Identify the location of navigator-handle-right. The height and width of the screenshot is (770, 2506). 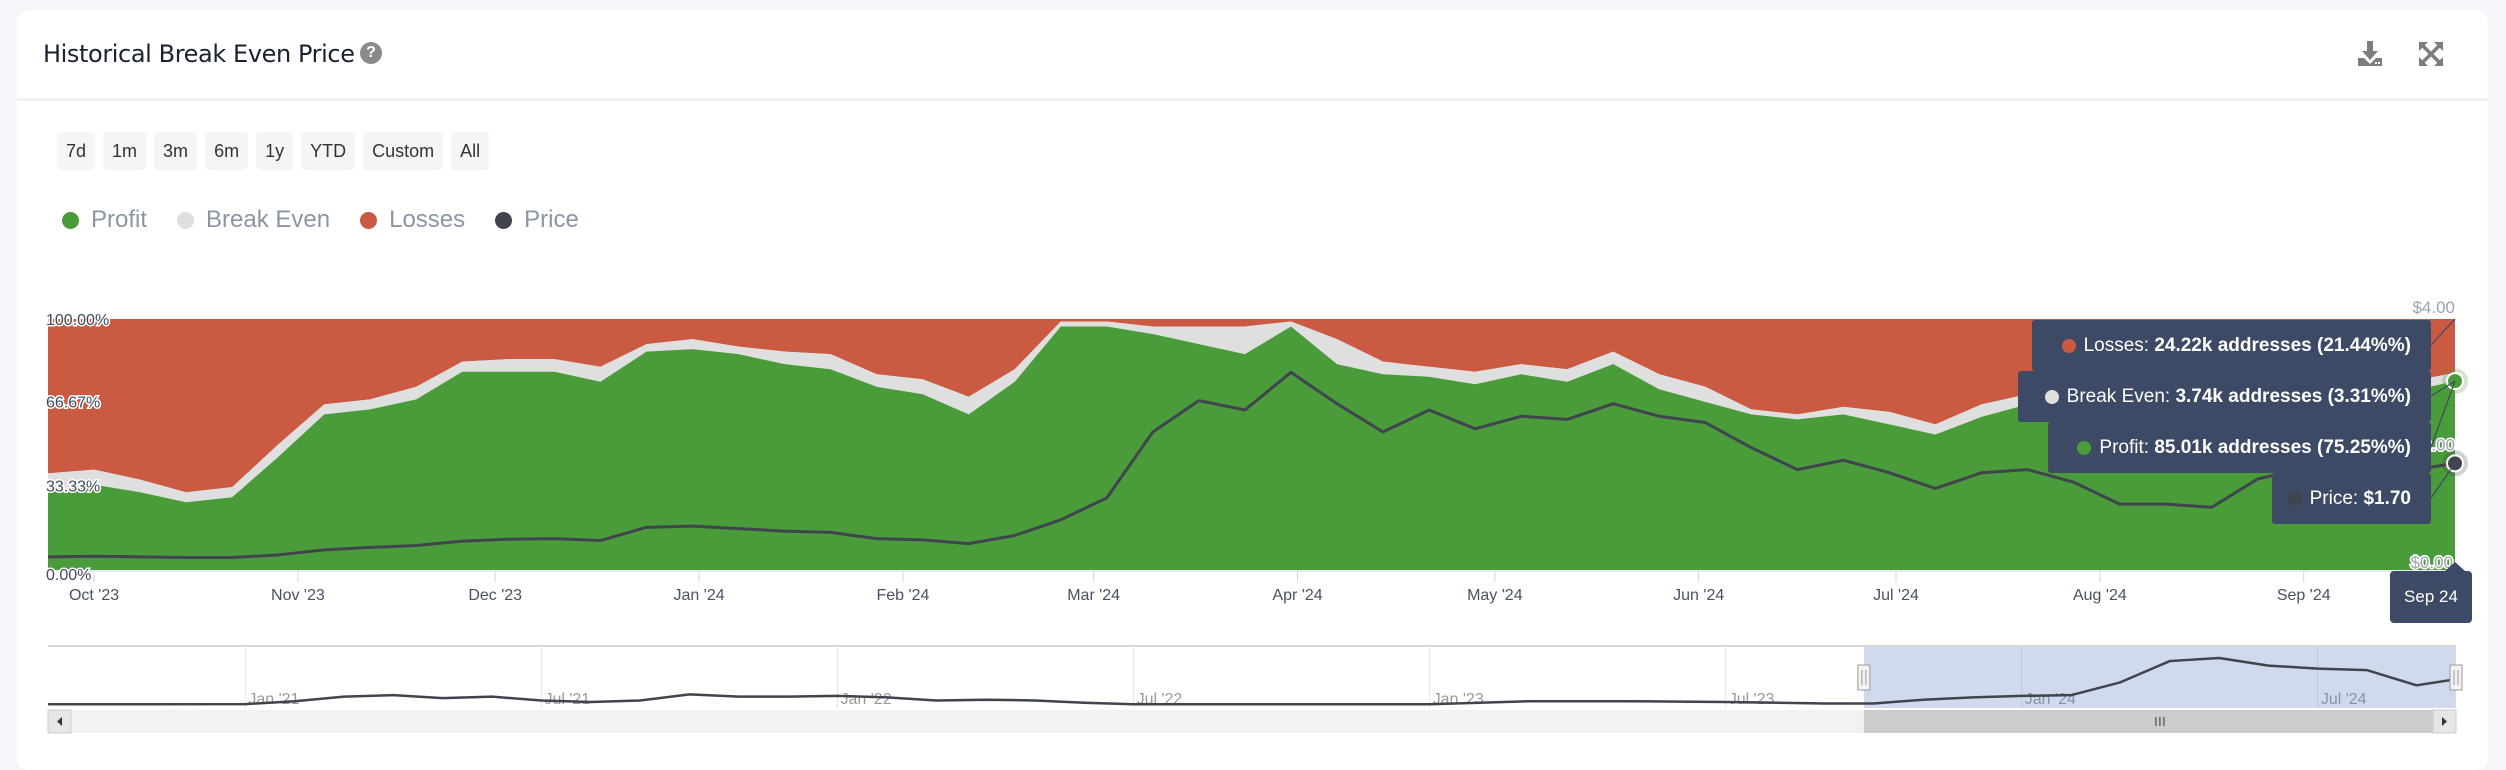
(2456, 677).